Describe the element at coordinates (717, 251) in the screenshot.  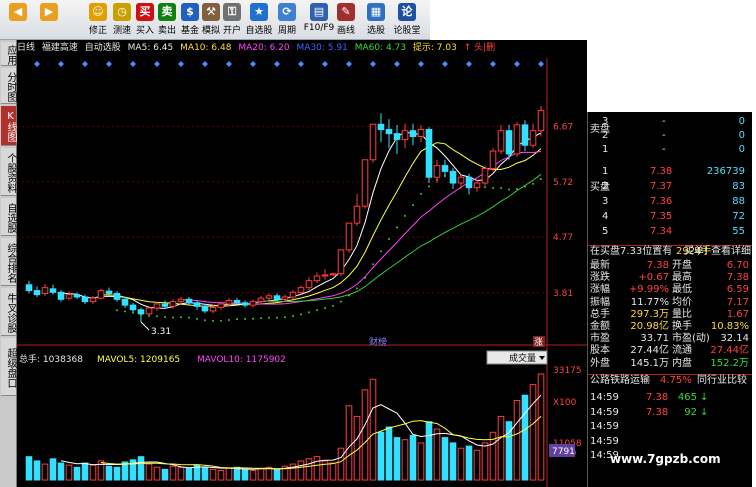
I see `status-right: 买单! 查看详细` at that location.